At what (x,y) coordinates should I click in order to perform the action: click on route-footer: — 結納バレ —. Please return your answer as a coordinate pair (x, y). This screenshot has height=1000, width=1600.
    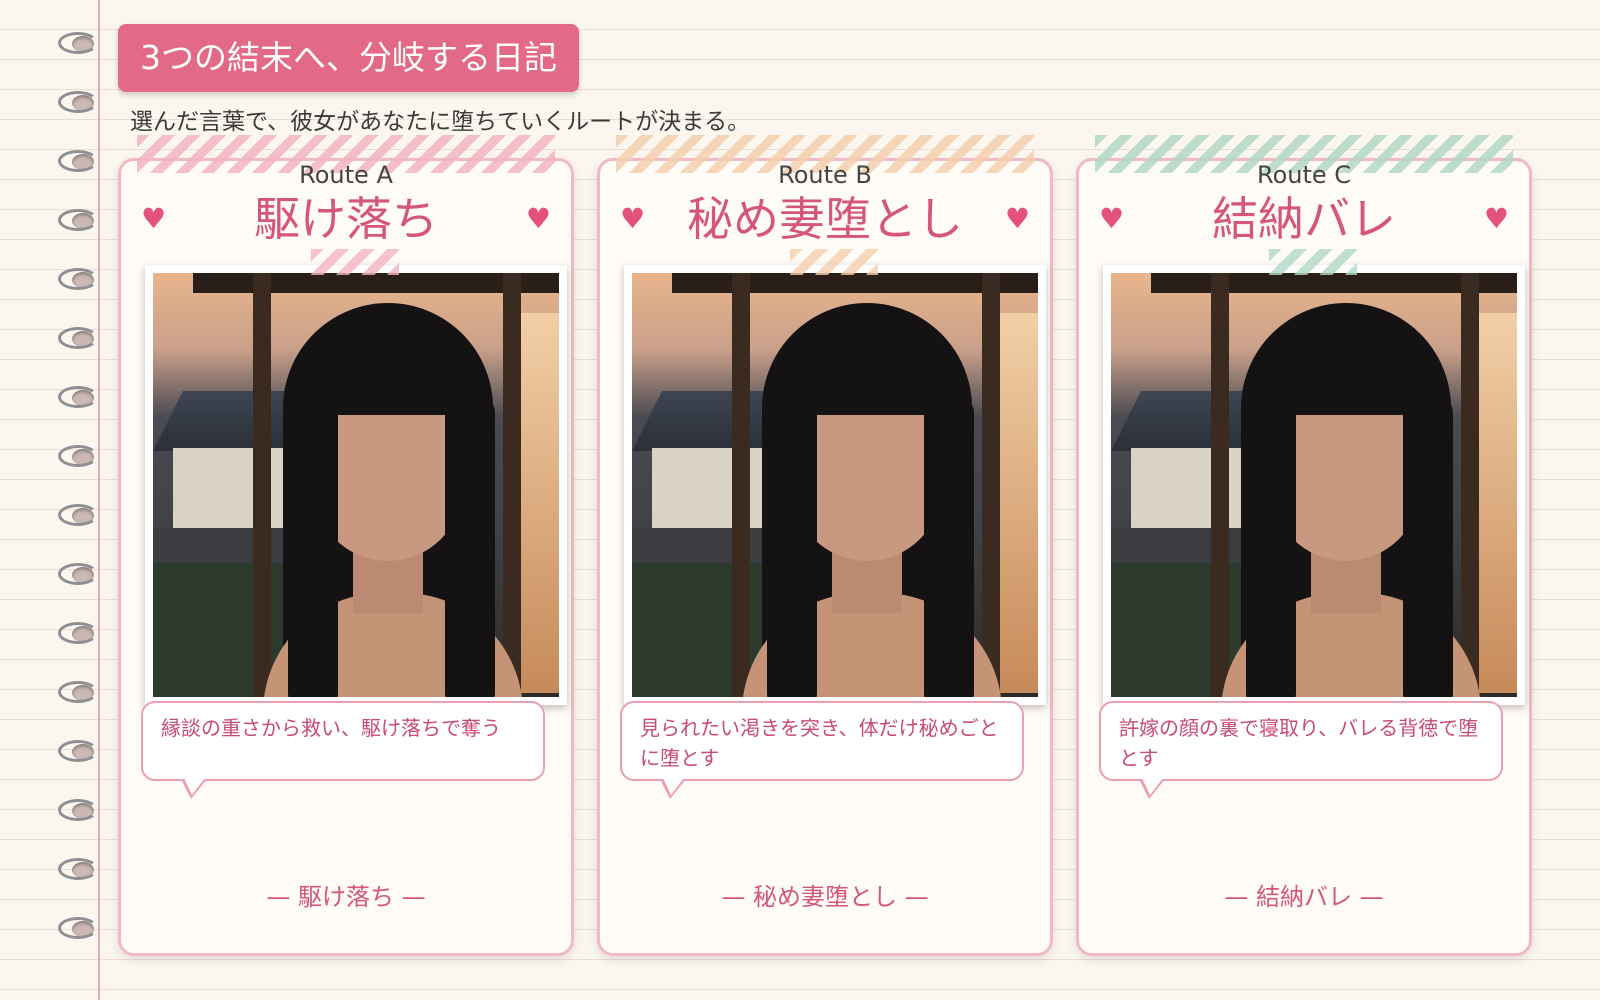
    Looking at the image, I should click on (1304, 897).